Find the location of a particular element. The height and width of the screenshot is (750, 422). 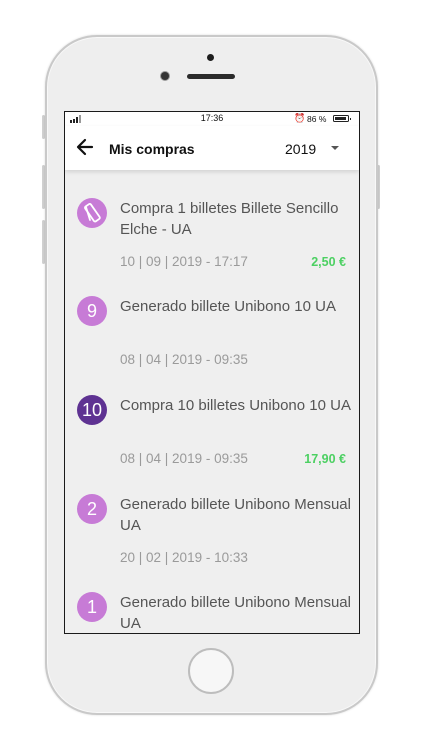

item-date: 10 | 09 | 2019 - 17:17 is located at coordinates (184, 261).